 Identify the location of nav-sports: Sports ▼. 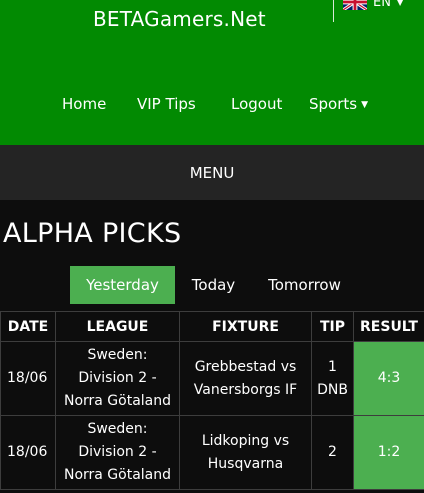
(338, 104).